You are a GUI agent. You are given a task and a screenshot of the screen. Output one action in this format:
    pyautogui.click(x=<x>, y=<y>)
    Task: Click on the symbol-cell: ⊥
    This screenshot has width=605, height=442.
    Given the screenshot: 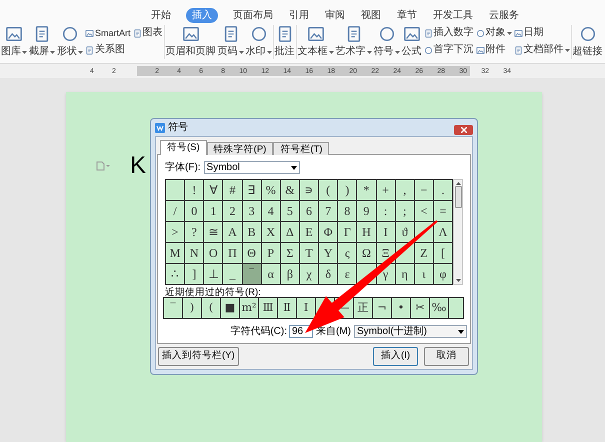 What is the action you would take?
    pyautogui.click(x=214, y=274)
    